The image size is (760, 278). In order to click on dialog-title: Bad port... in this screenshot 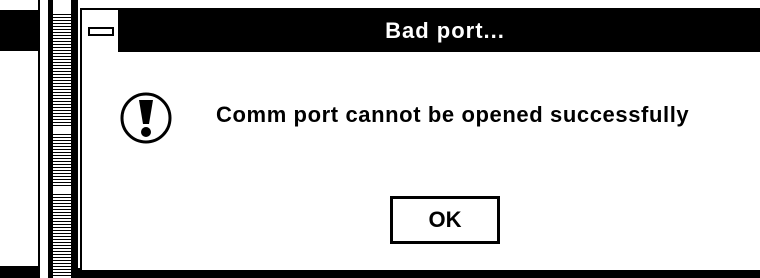, I will do `click(445, 30)`.